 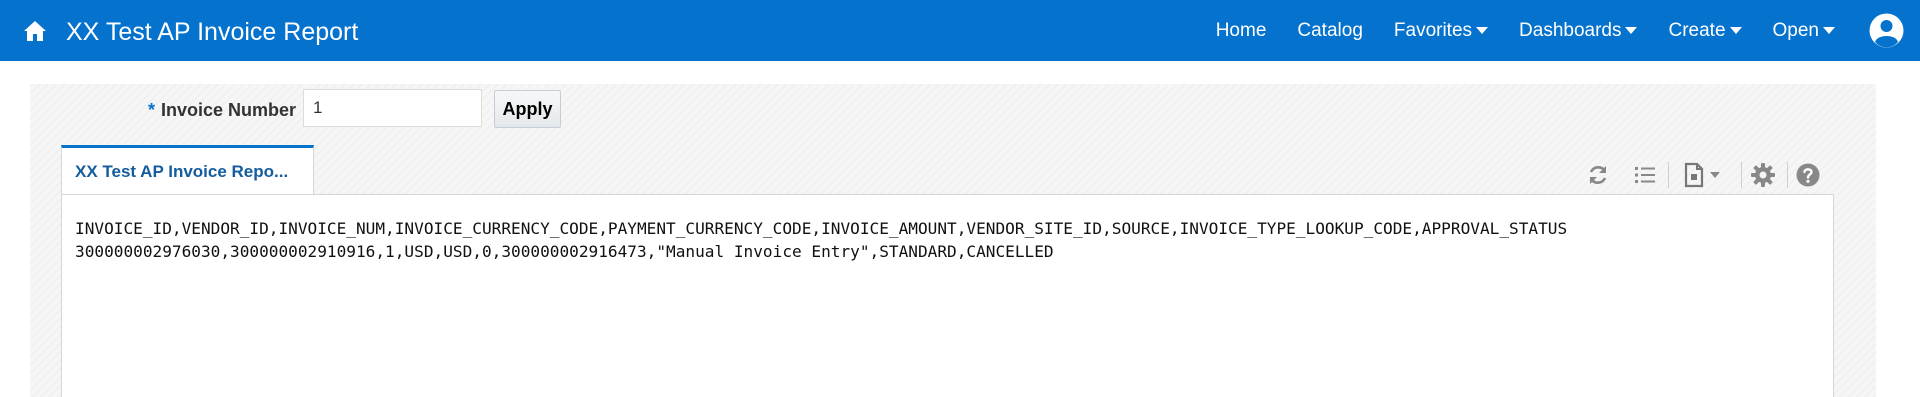 What do you see at coordinates (1808, 175) in the screenshot?
I see `help-icon` at bounding box center [1808, 175].